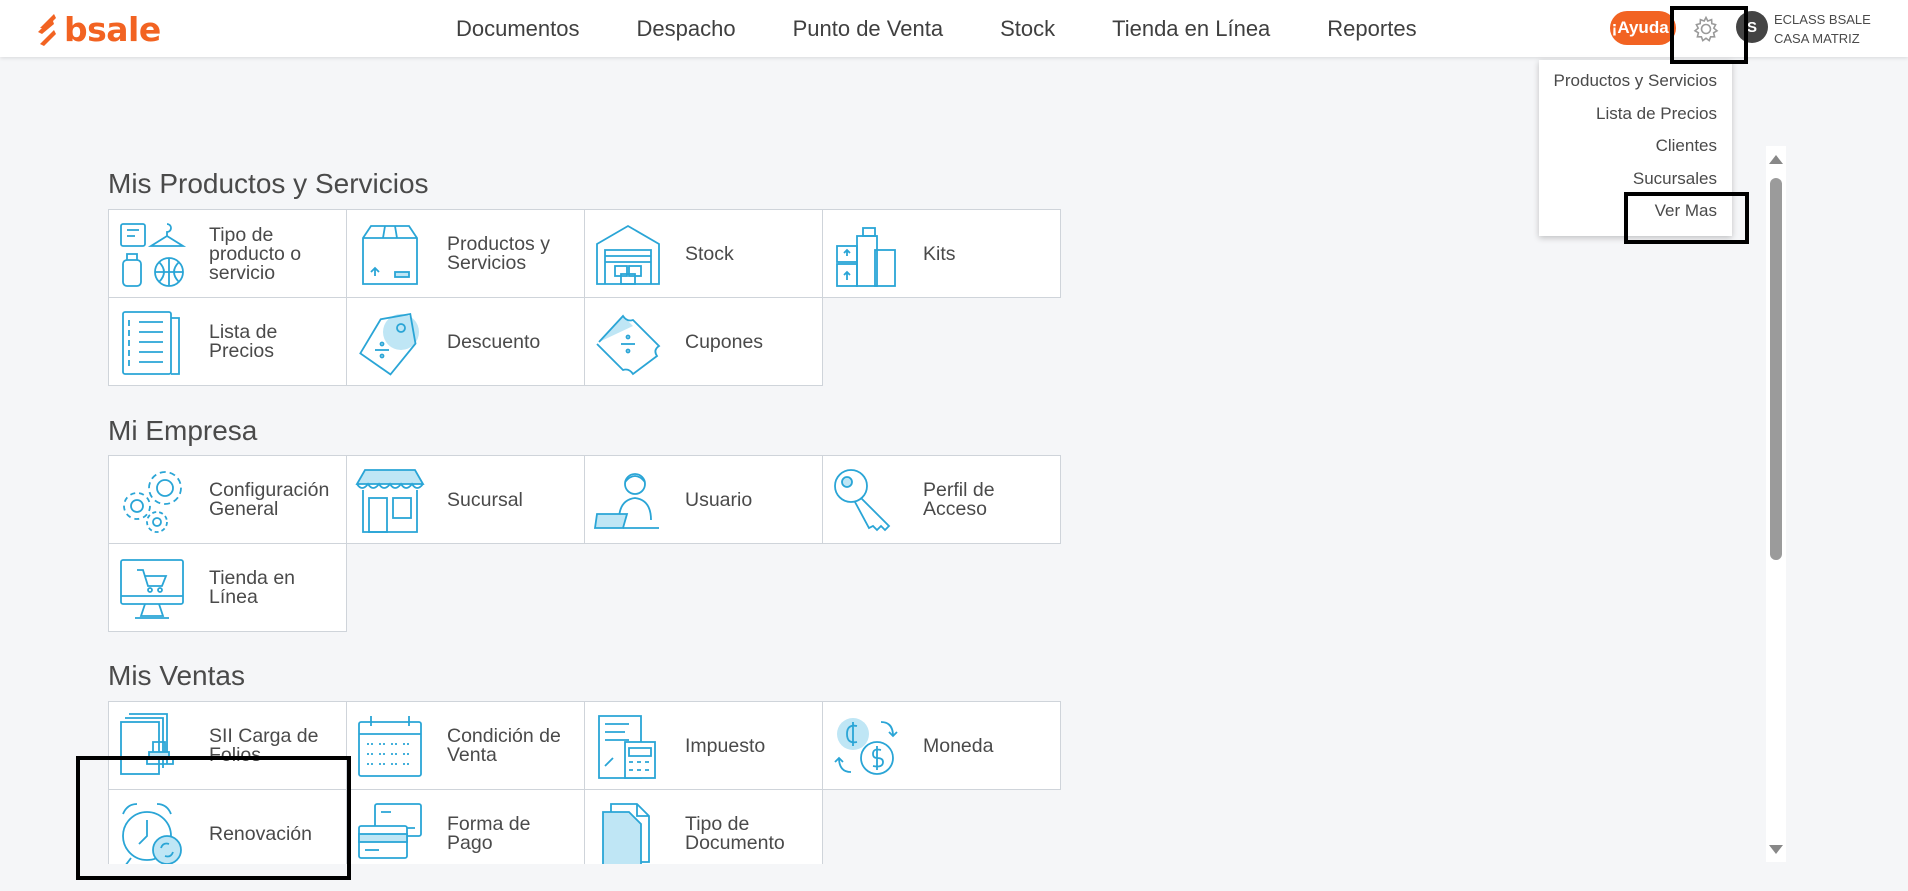 This screenshot has height=891, width=1908. Describe the element at coordinates (1817, 38) in the screenshot. I see `account-branch: CASA MATRIZ` at that location.